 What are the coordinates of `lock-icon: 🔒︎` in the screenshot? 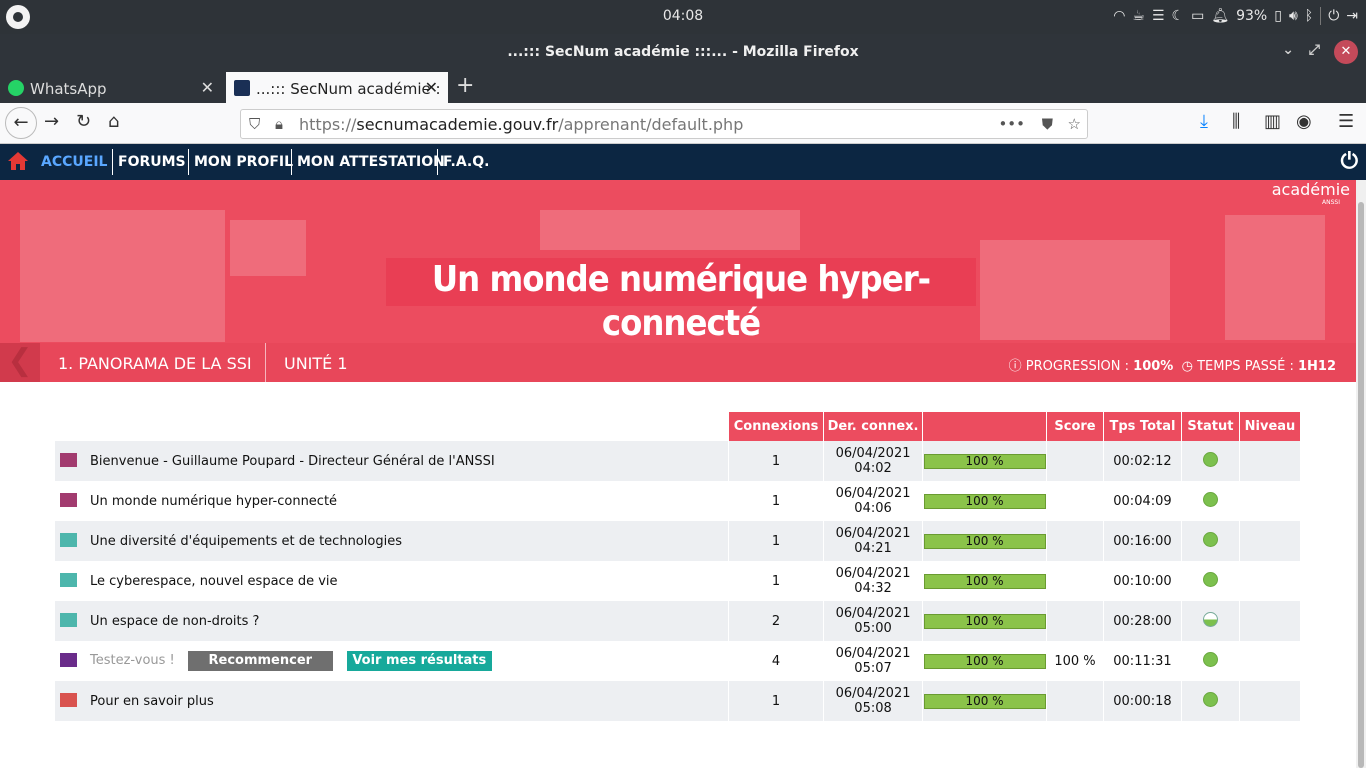 It's located at (279, 124).